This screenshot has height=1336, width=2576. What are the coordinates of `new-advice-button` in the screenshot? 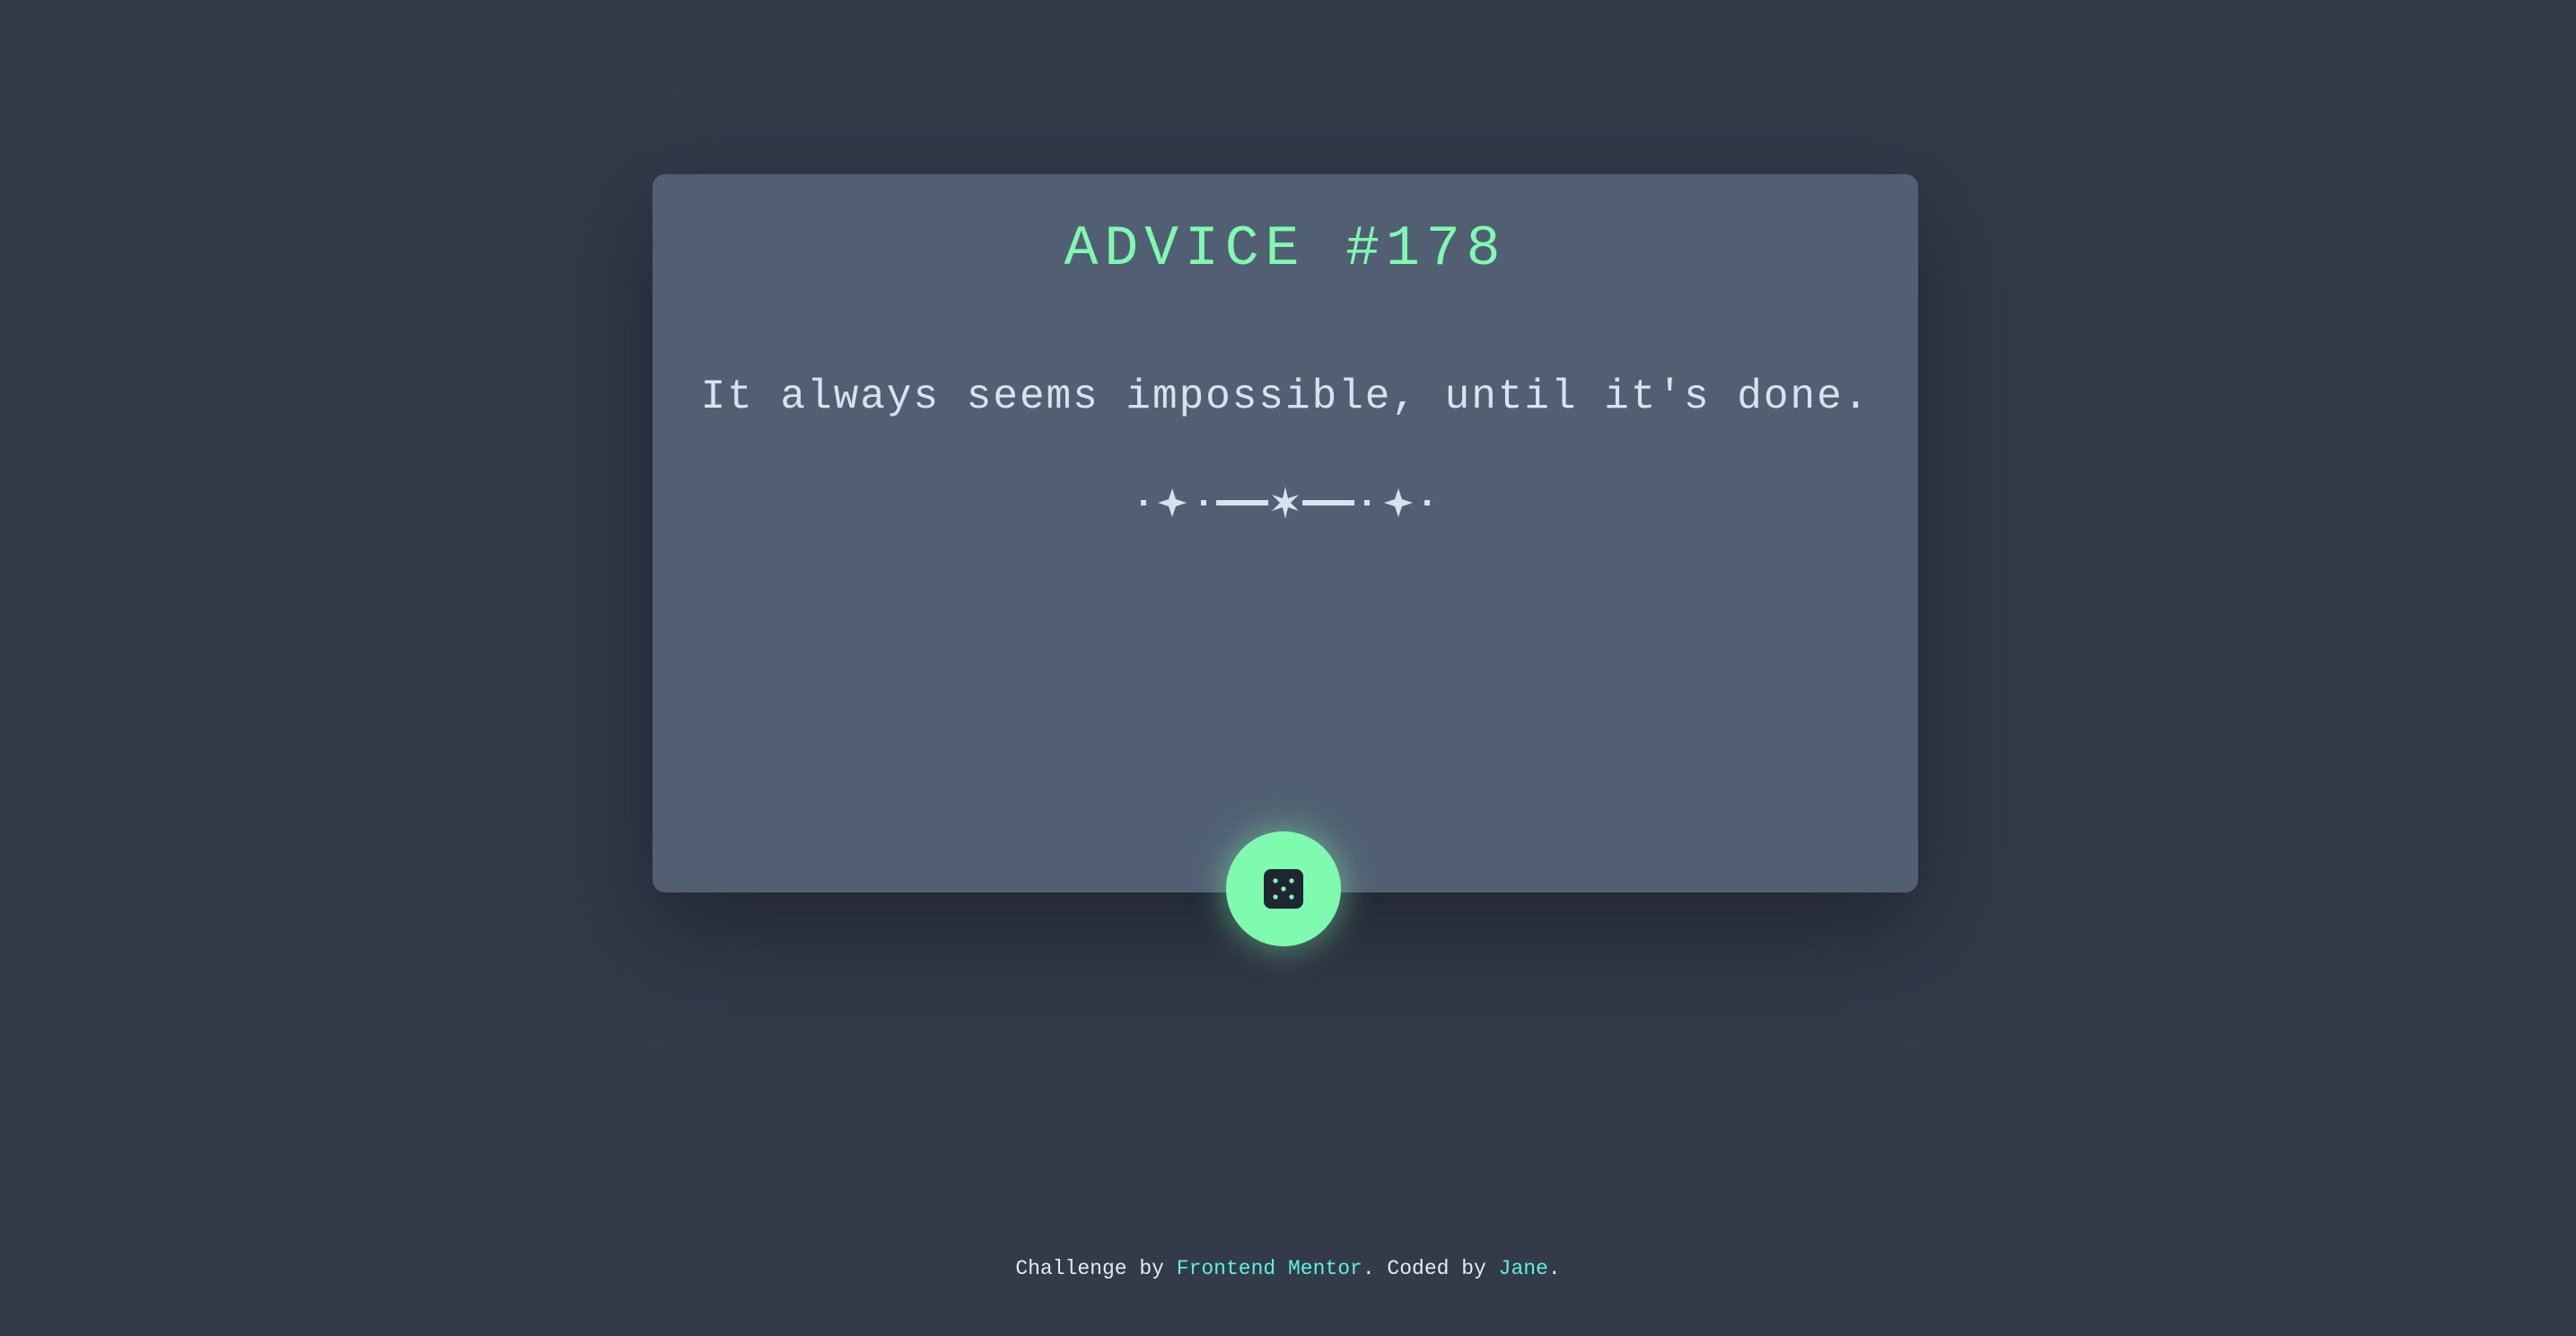 It's located at (1283, 888).